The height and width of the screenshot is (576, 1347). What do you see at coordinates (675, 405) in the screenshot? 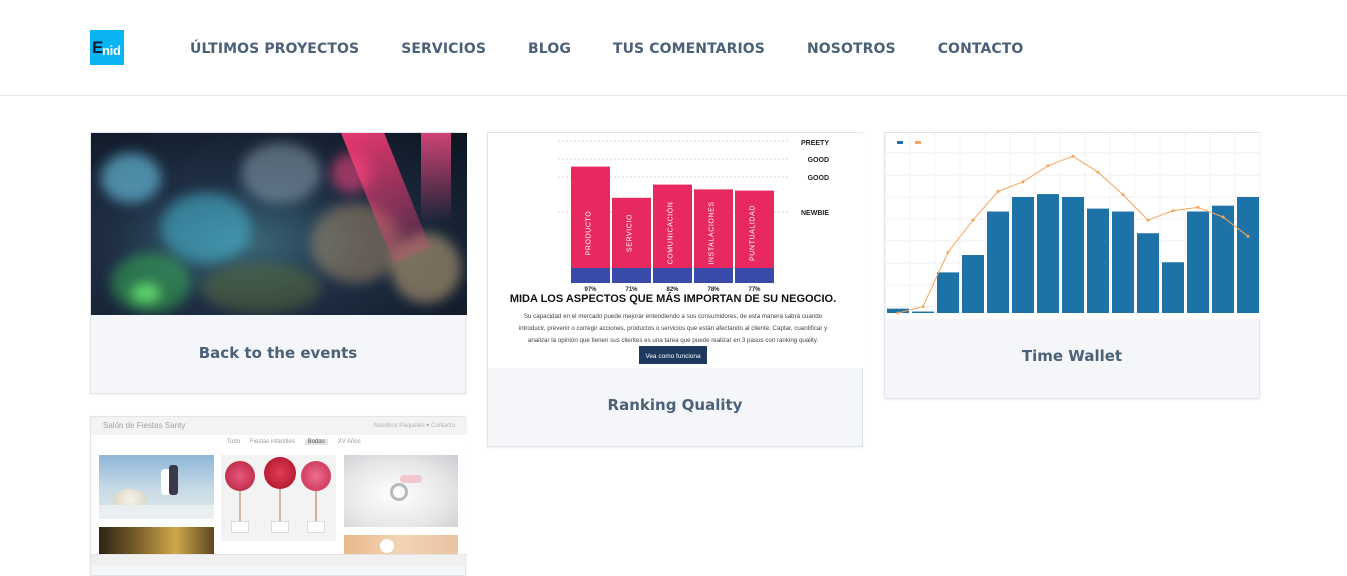
I see `card-title: Ranking Quality` at bounding box center [675, 405].